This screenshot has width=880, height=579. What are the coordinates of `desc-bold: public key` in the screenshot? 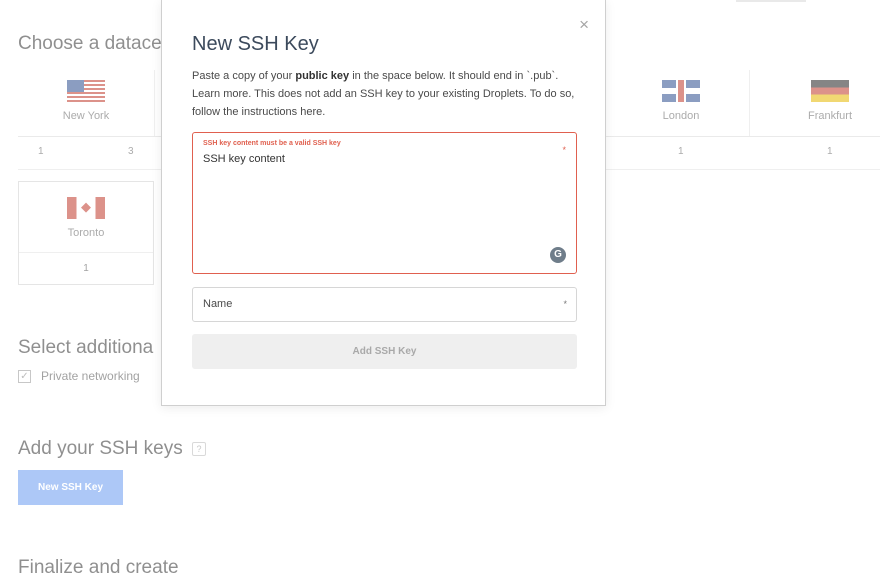 It's located at (322, 76).